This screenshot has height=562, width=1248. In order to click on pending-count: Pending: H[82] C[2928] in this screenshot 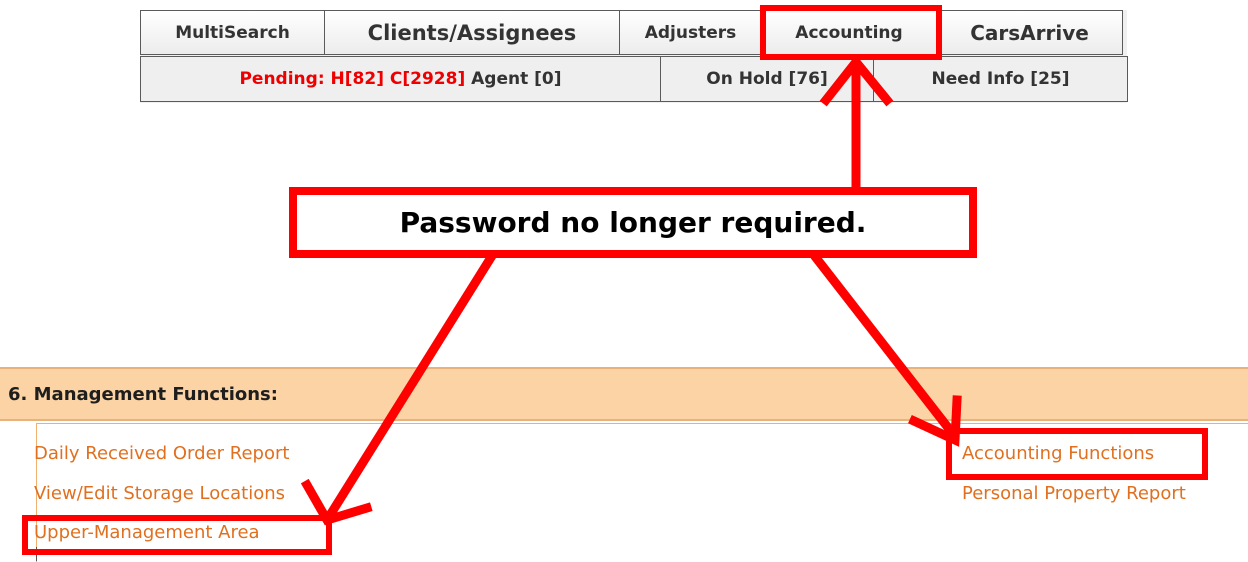, I will do `click(352, 79)`.